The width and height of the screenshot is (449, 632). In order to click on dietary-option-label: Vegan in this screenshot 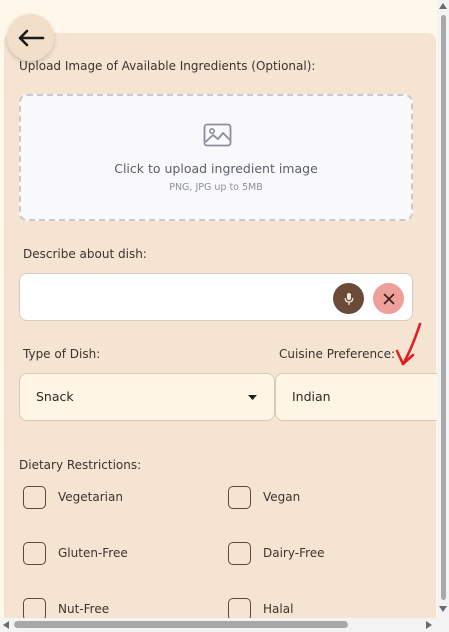, I will do `click(282, 497)`.